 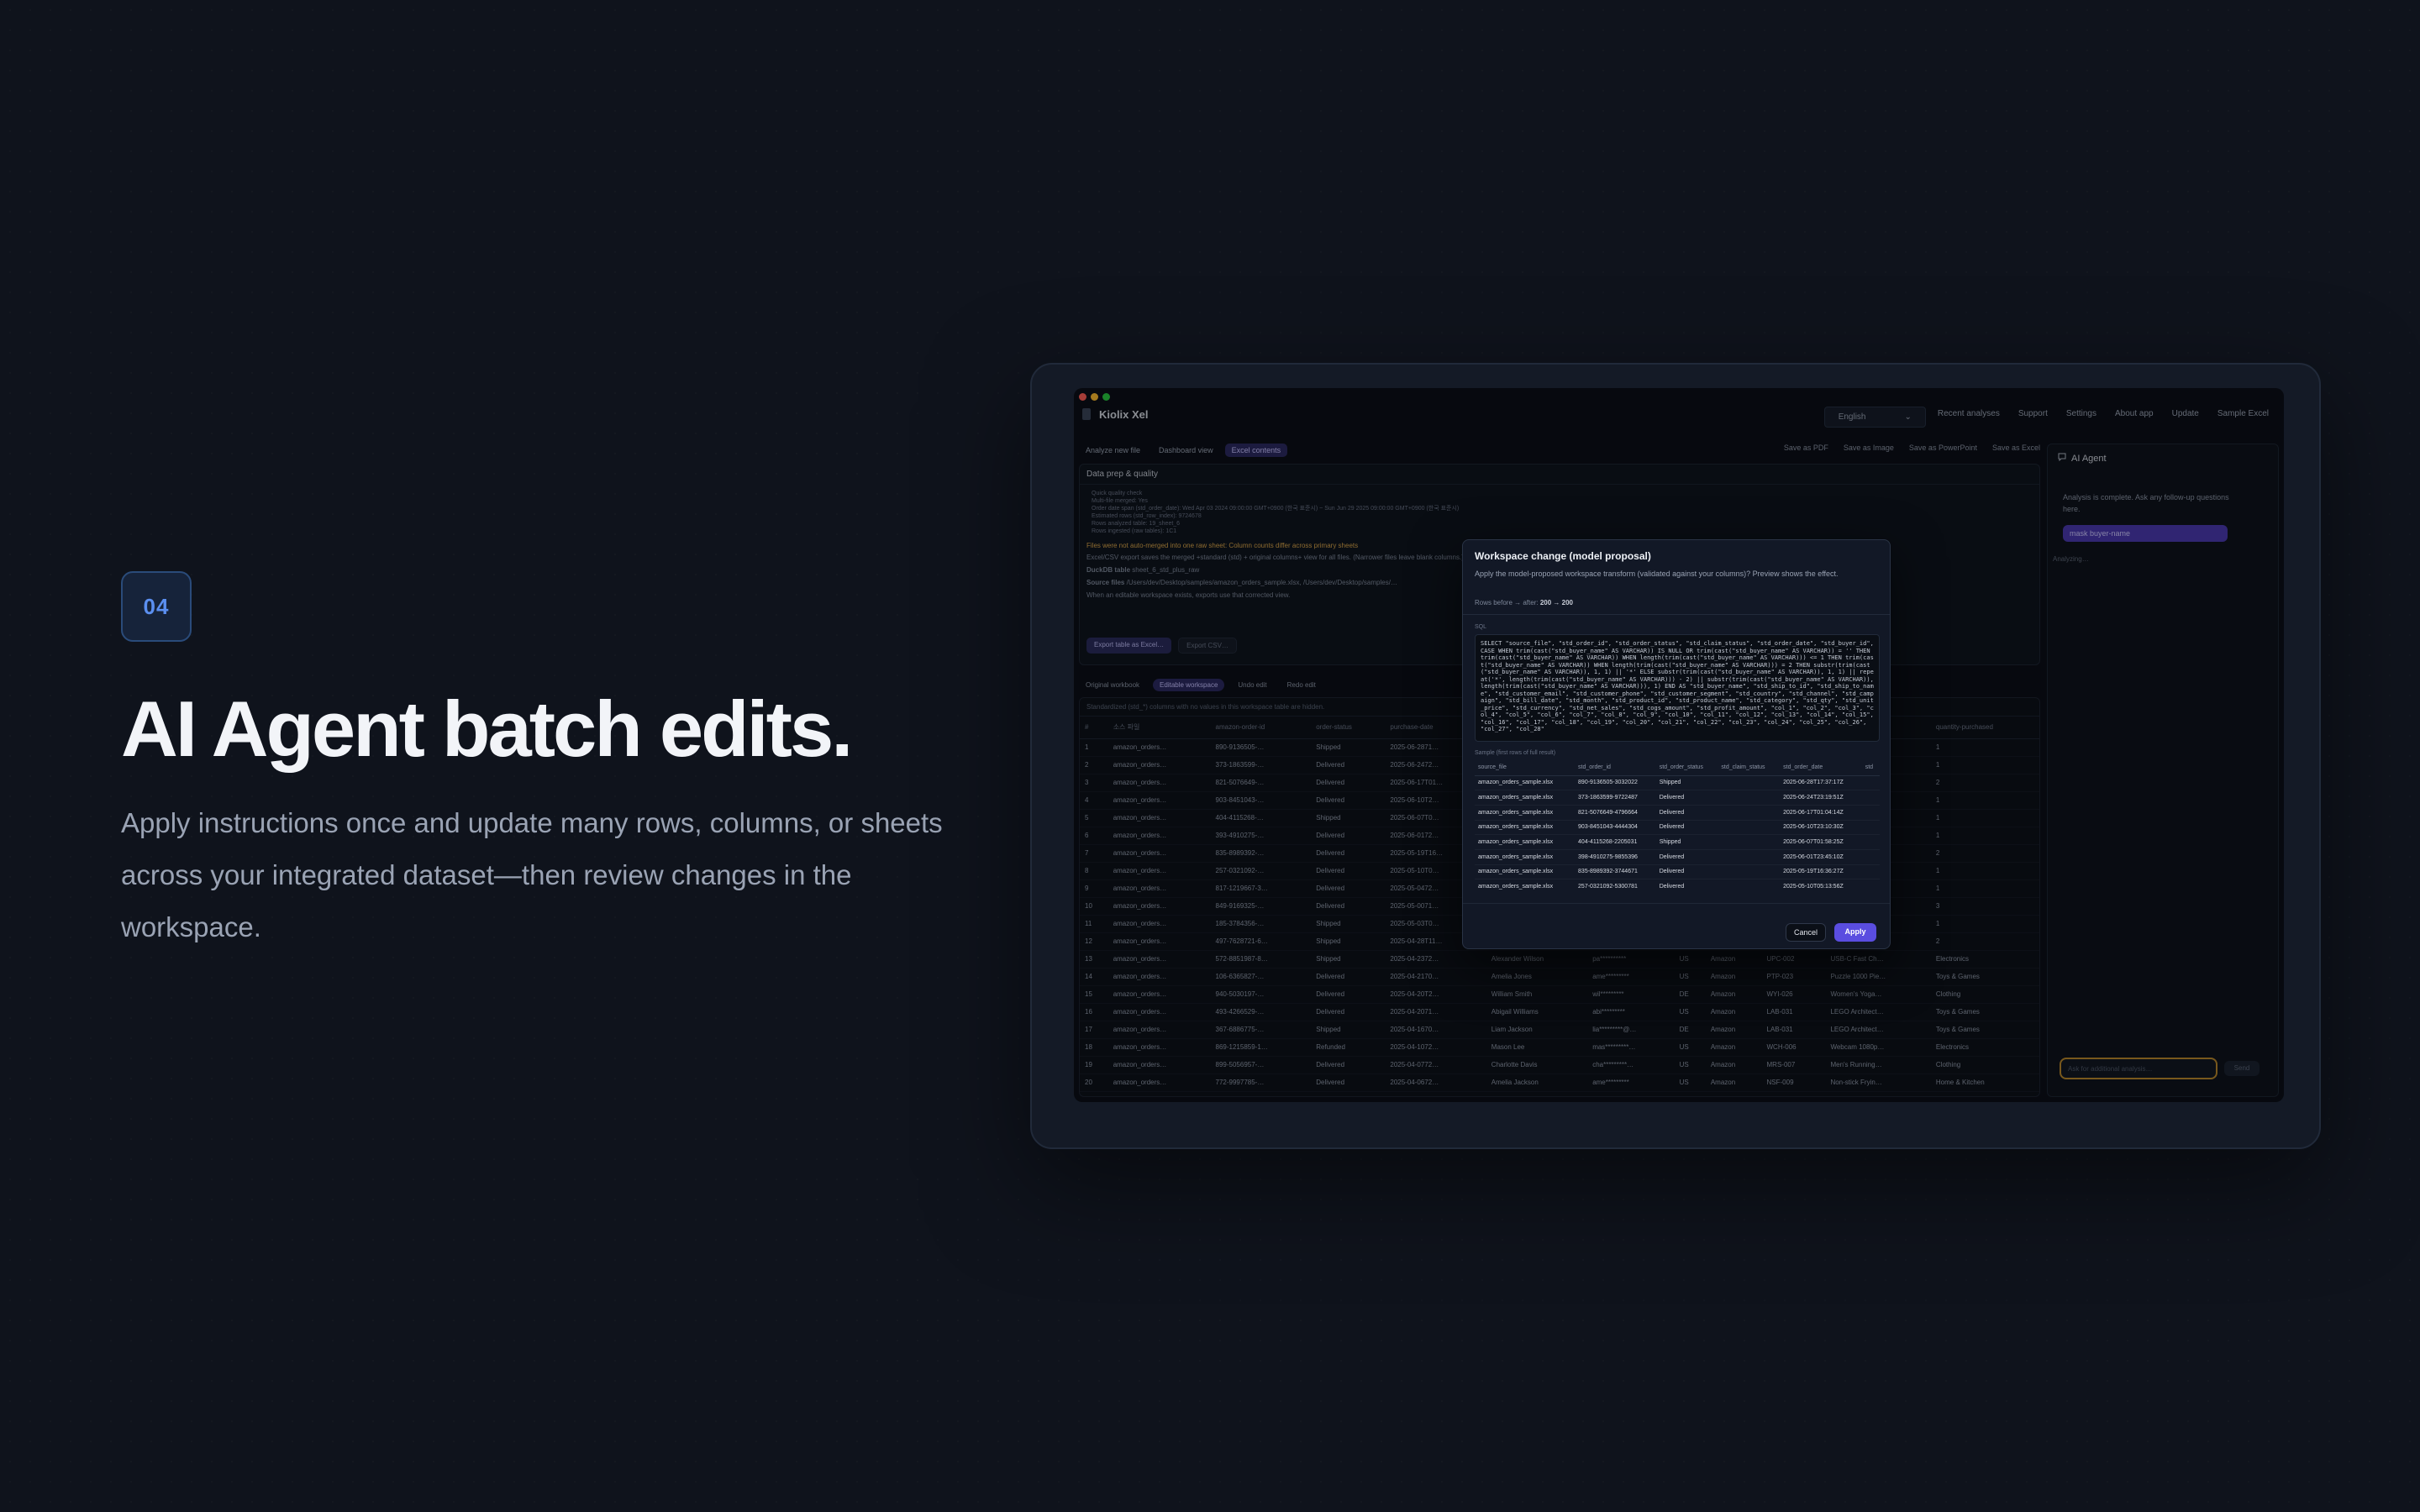 What do you see at coordinates (1515, 753) in the screenshot?
I see `sample-label: Sample (first rows of full result)` at bounding box center [1515, 753].